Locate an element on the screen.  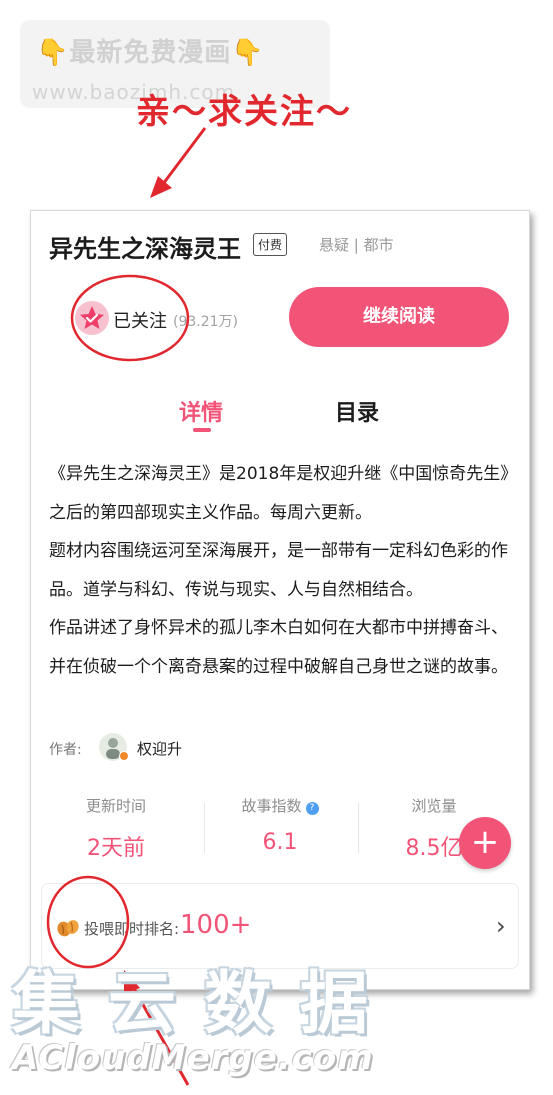
stat-label: 浏览量 is located at coordinates (434, 806).